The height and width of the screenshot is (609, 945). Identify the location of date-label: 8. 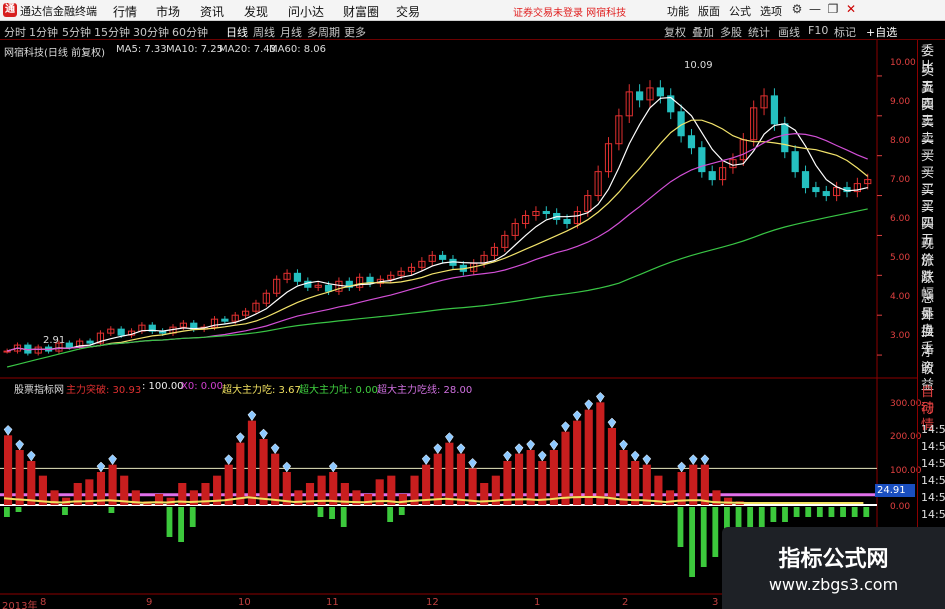
(43, 602).